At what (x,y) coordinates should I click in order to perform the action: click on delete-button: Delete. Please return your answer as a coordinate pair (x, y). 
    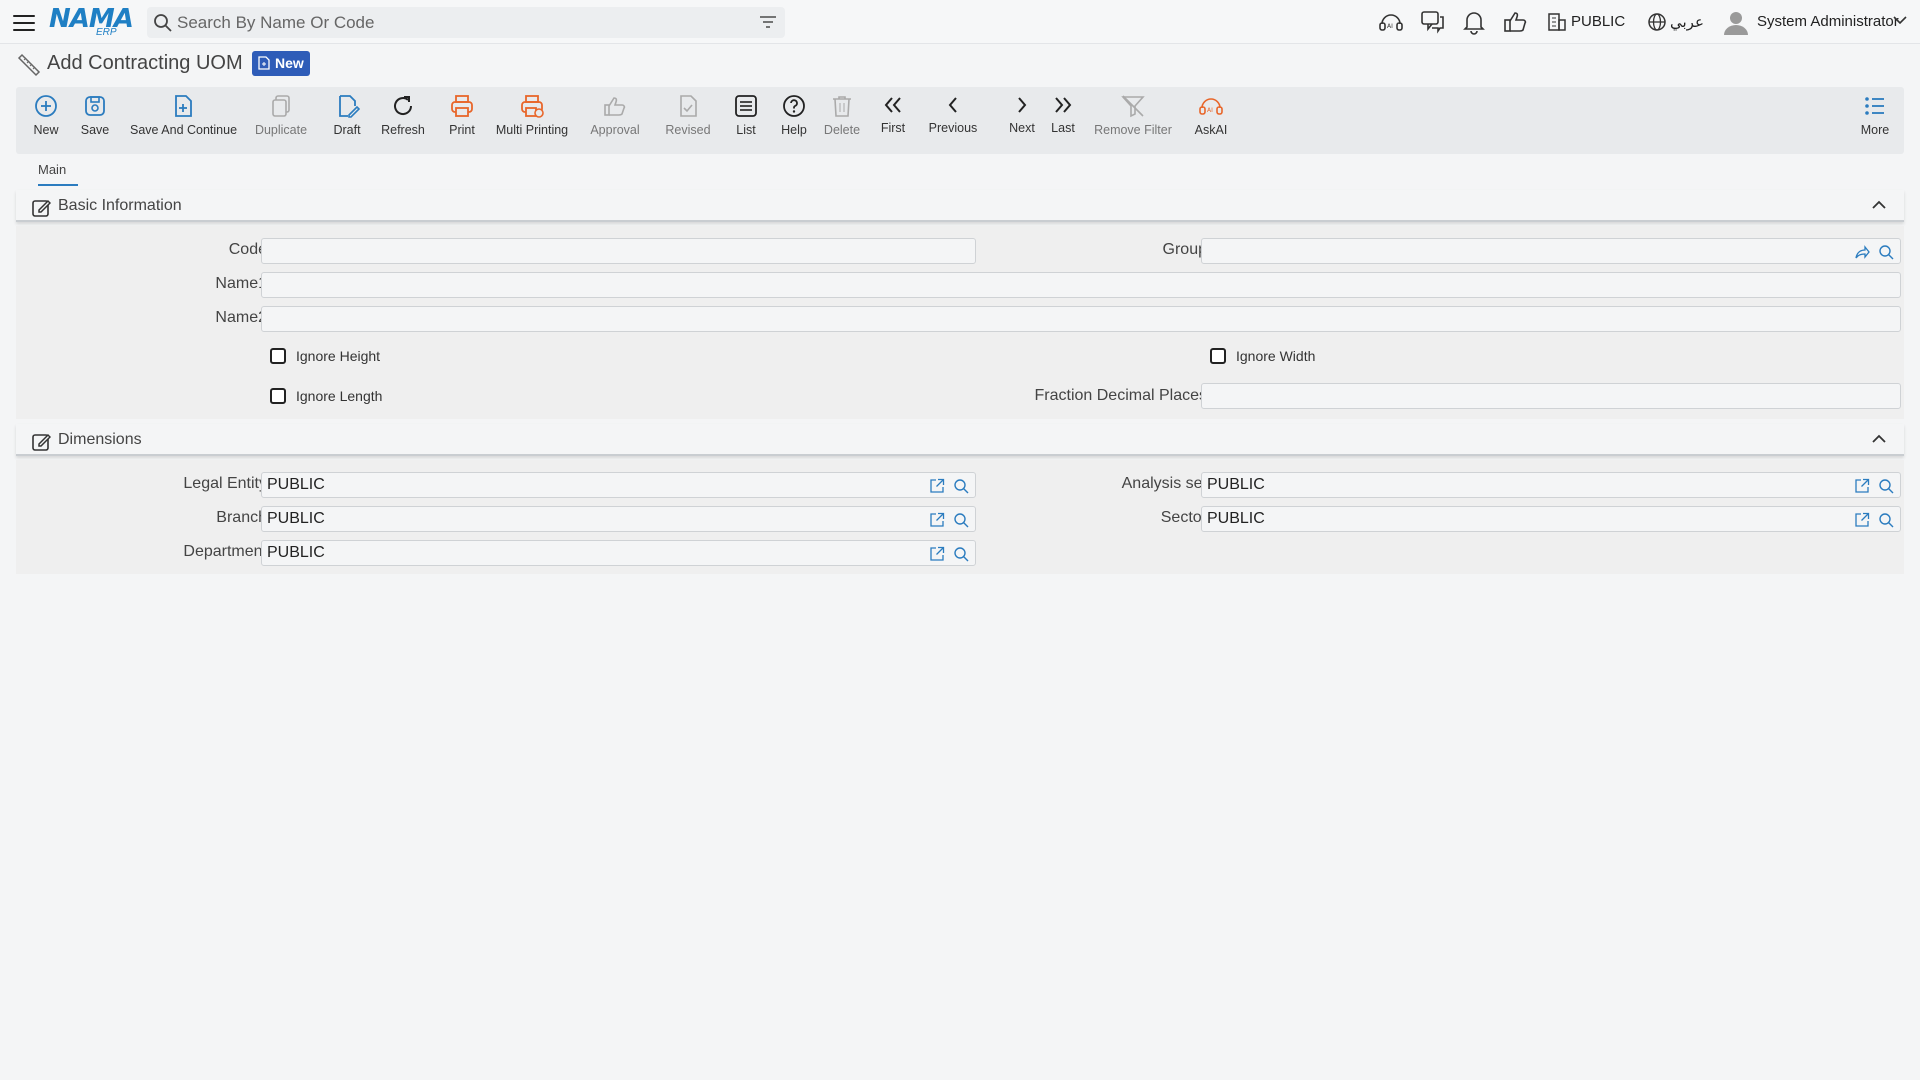
    Looking at the image, I should click on (842, 121).